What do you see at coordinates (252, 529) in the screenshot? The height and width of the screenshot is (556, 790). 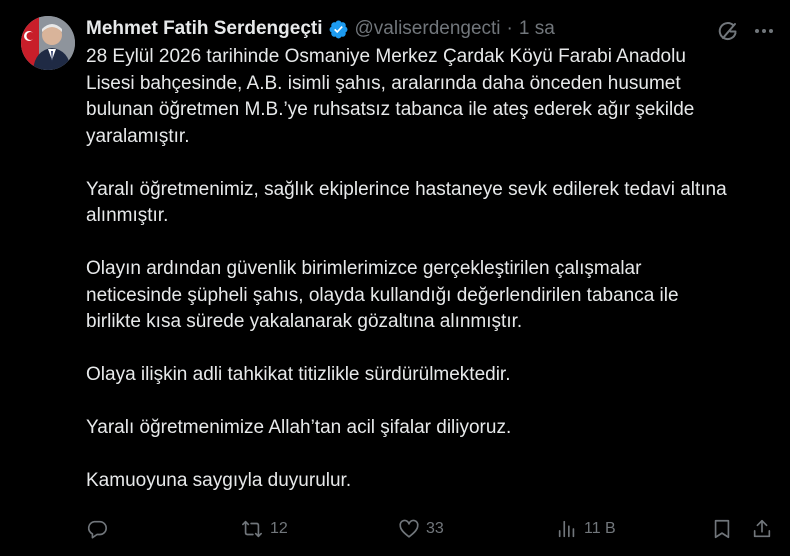 I see `repost-icon` at bounding box center [252, 529].